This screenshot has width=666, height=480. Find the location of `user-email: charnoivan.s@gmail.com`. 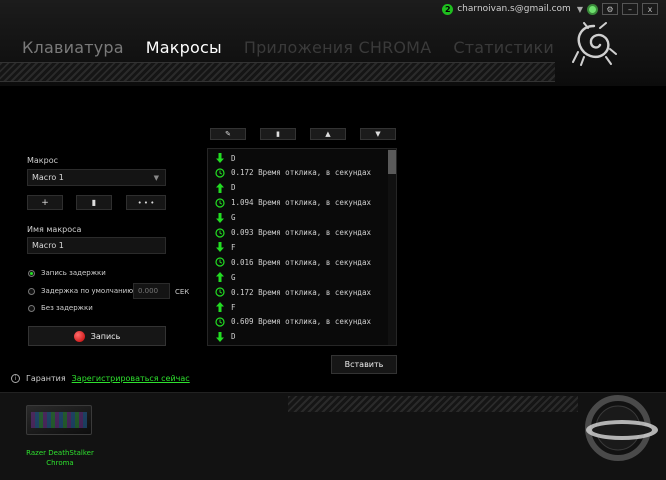

user-email: charnoivan.s@gmail.com is located at coordinates (514, 9).